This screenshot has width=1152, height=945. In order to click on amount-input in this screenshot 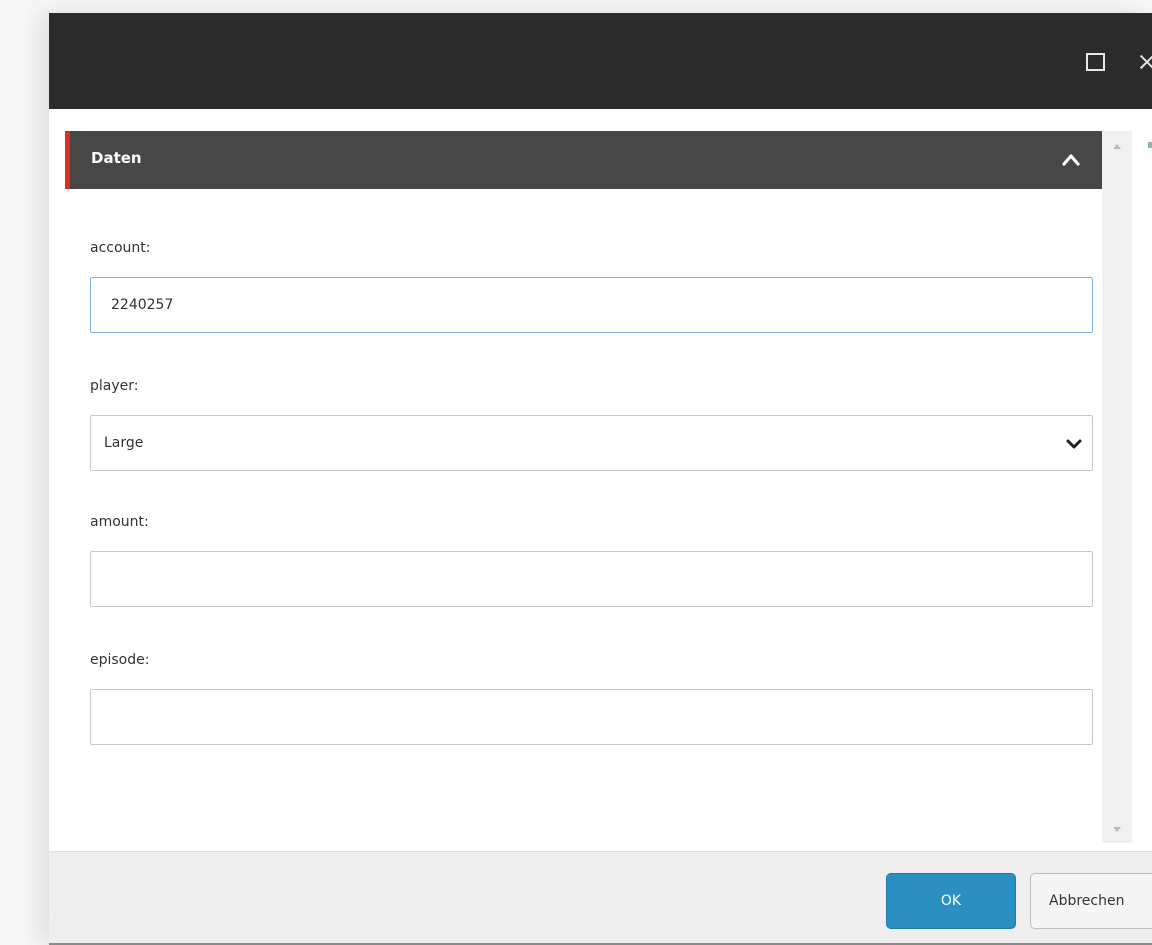, I will do `click(591, 579)`.